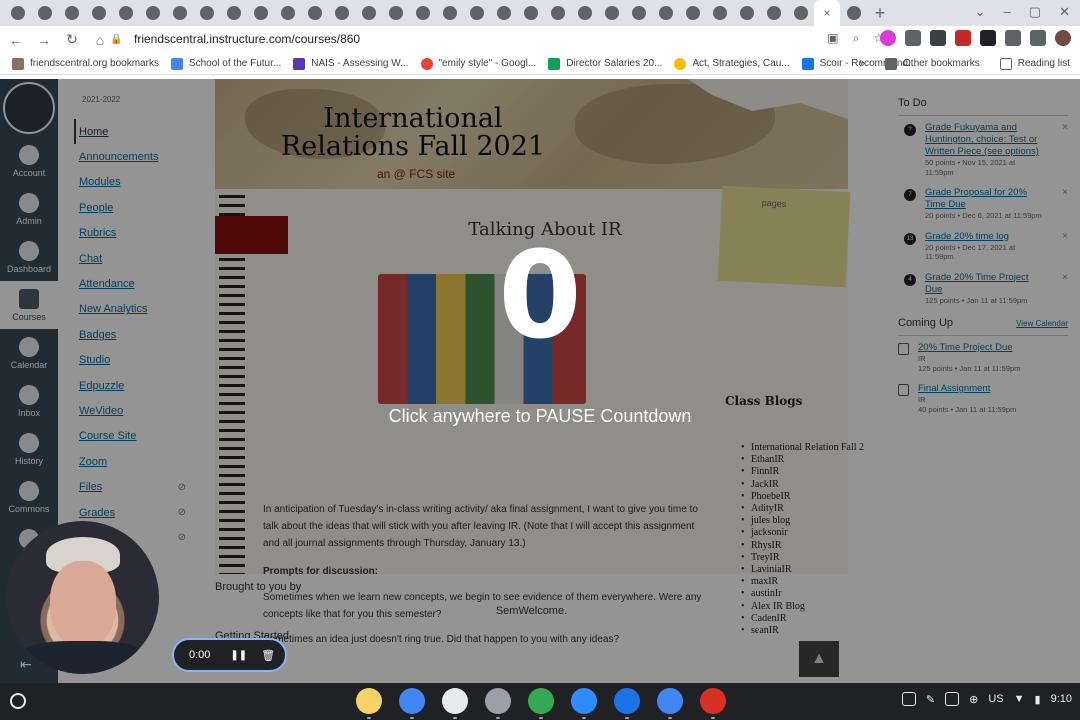 Image resolution: width=1080 pixels, height=720 pixels. Describe the element at coordinates (238, 655) in the screenshot. I see `pause-icon: ❚❚` at that location.